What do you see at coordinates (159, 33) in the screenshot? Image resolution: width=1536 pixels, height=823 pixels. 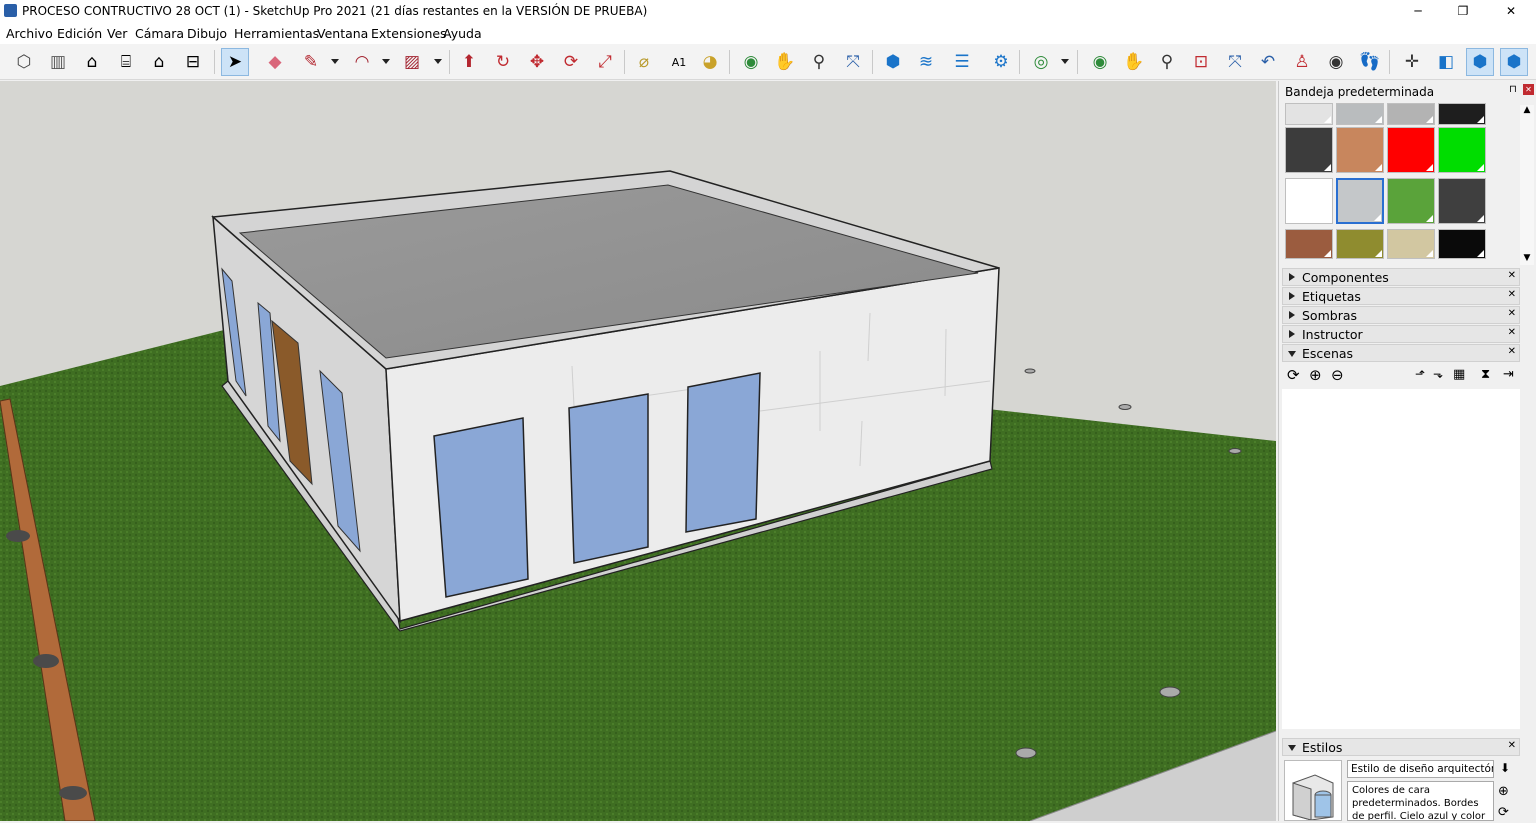 I see `menu-camara: Cámara` at bounding box center [159, 33].